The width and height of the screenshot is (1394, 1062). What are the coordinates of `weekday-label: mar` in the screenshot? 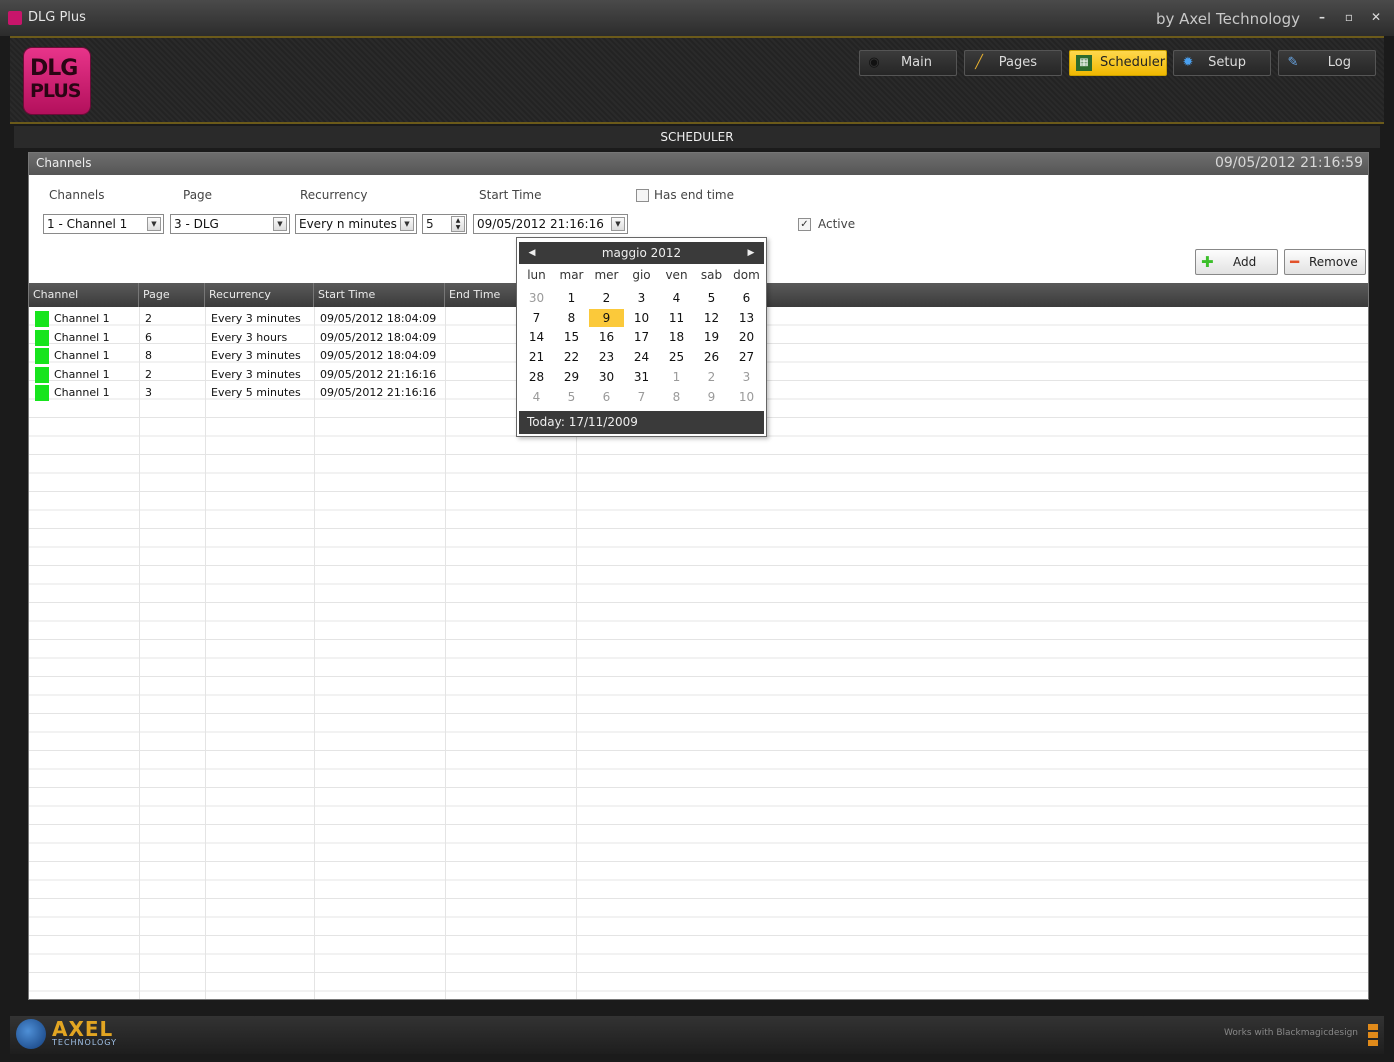 It's located at (571, 275).